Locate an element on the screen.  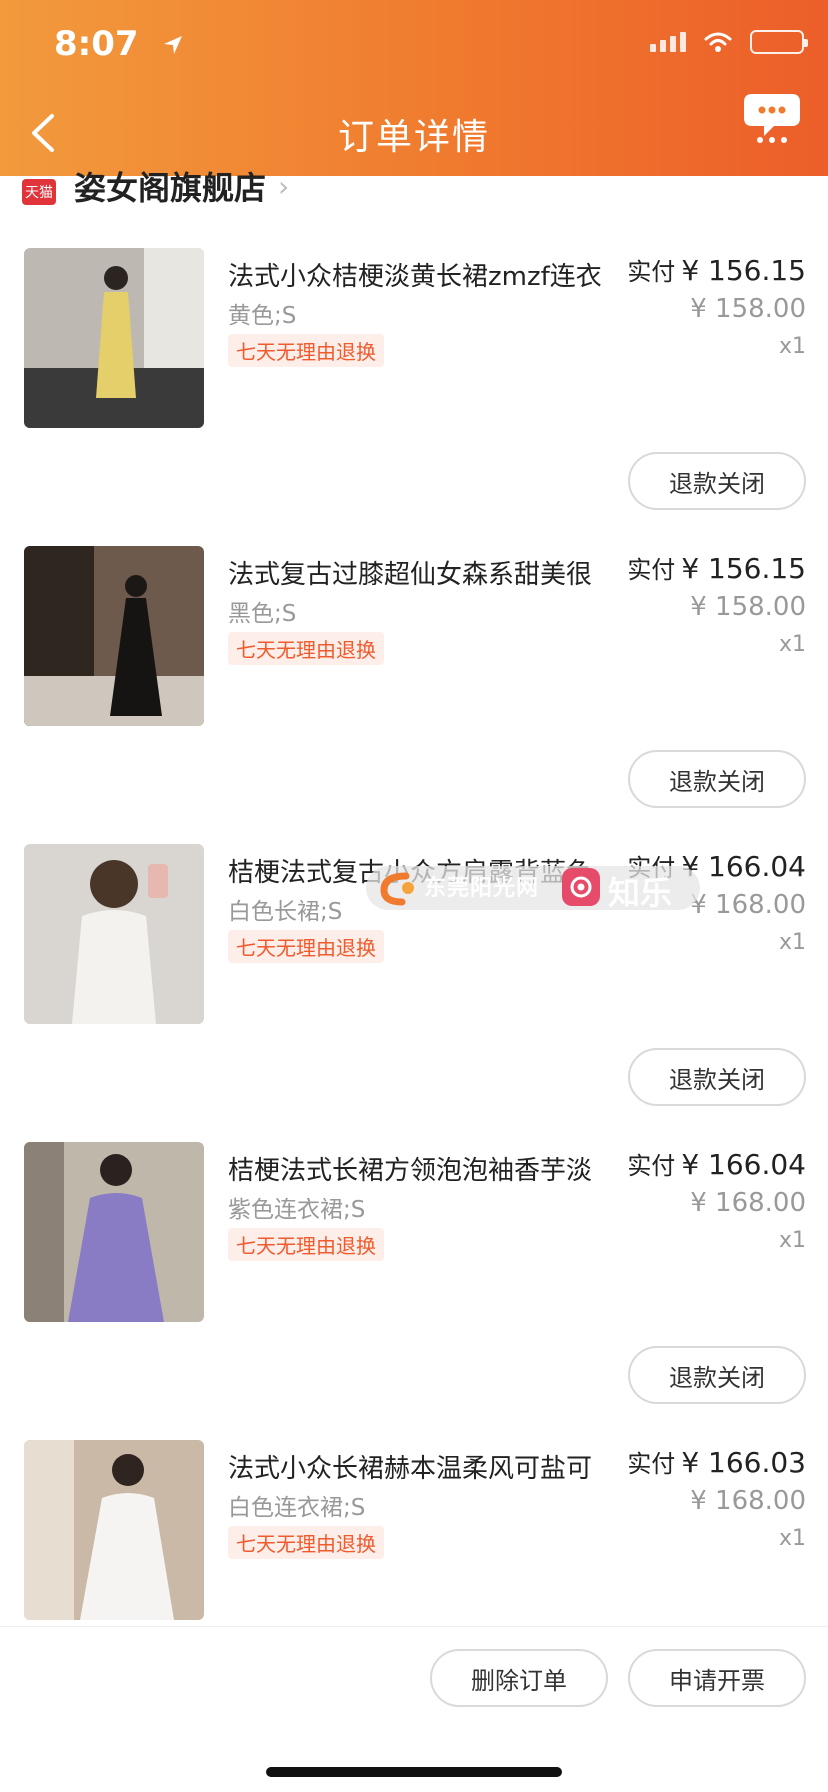
watermark-eye-icon is located at coordinates (581, 887).